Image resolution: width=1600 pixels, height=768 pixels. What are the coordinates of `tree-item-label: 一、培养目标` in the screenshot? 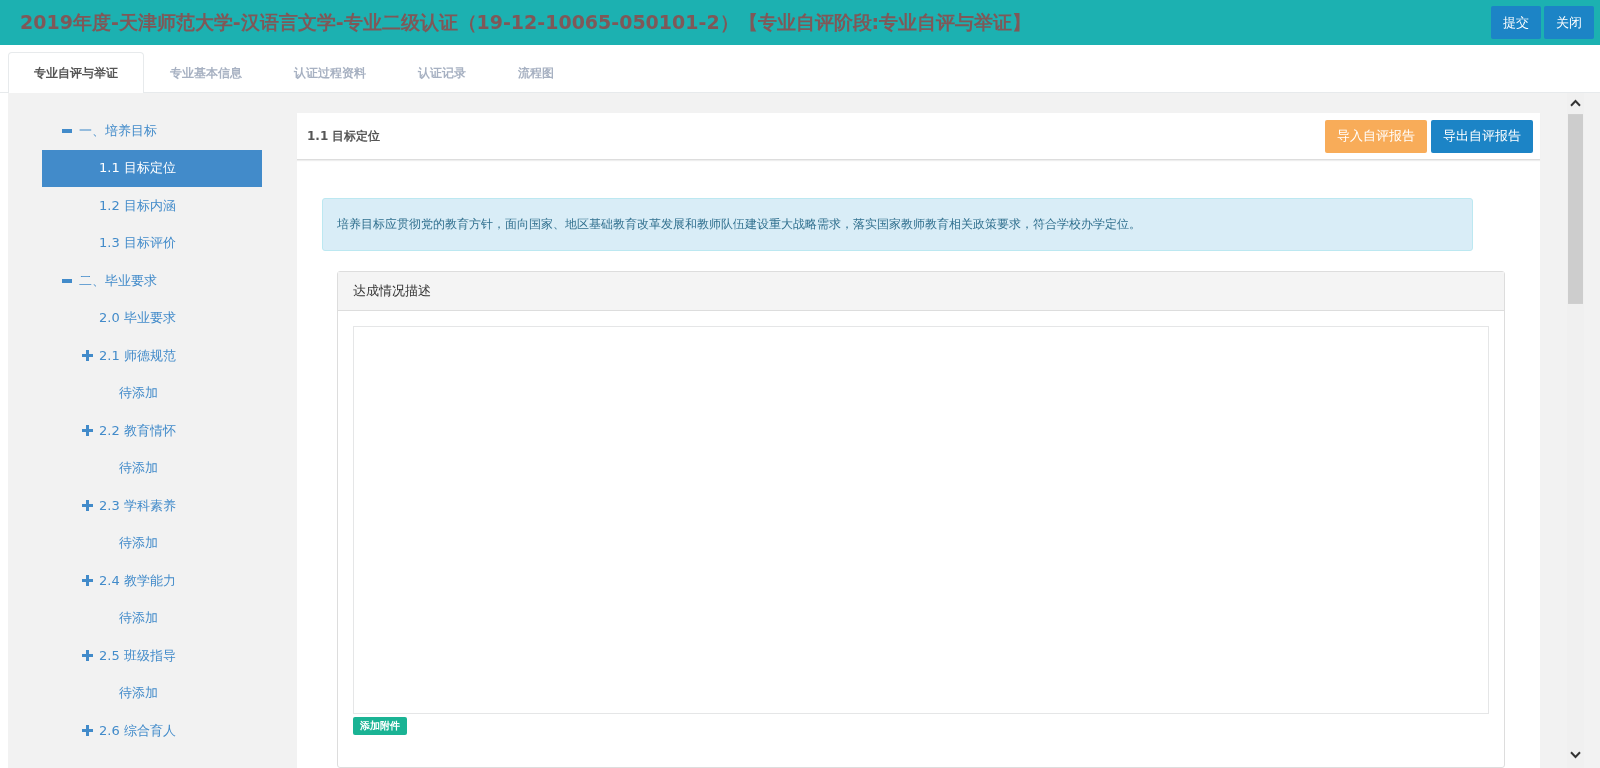 It's located at (118, 130).